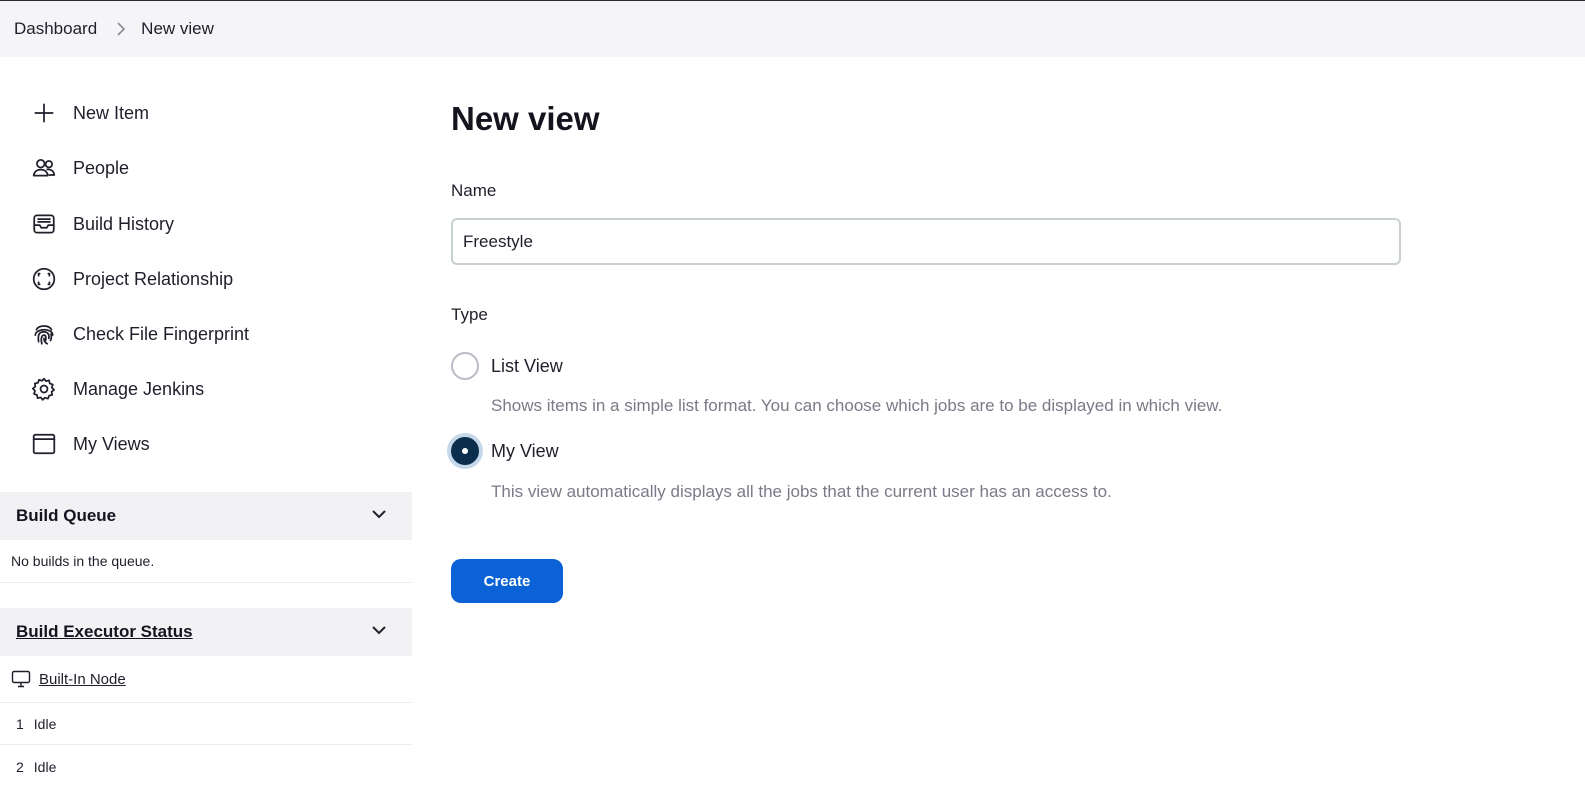  Describe the element at coordinates (206, 766) in the screenshot. I see `executor-row: 2 Idle` at that location.